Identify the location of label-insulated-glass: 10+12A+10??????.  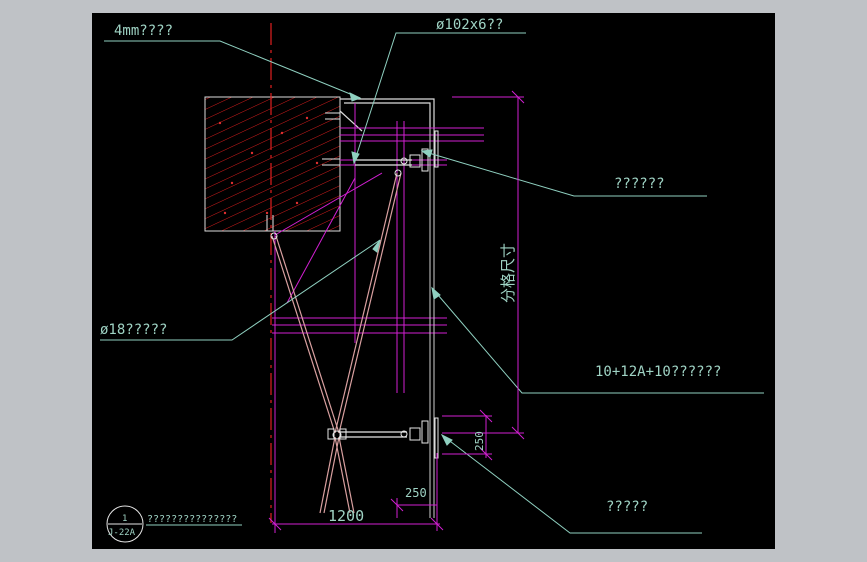
(658, 372).